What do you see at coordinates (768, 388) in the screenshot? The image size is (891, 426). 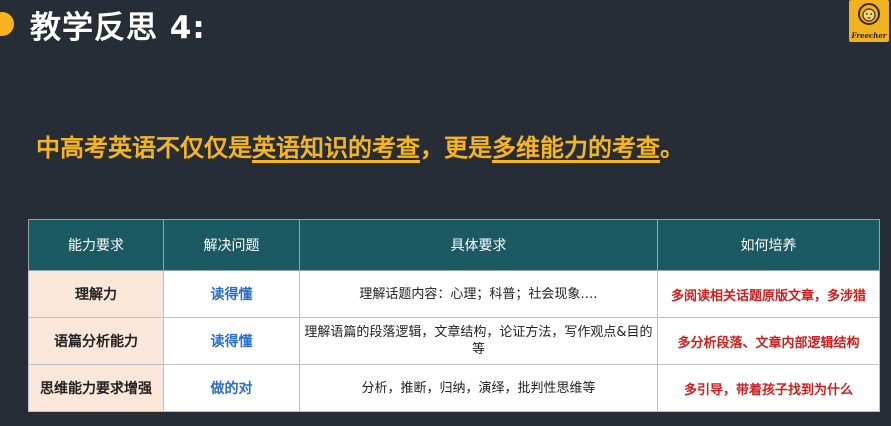 I see `cell-cultivate: 多引导，带着孩子找到为什么` at bounding box center [768, 388].